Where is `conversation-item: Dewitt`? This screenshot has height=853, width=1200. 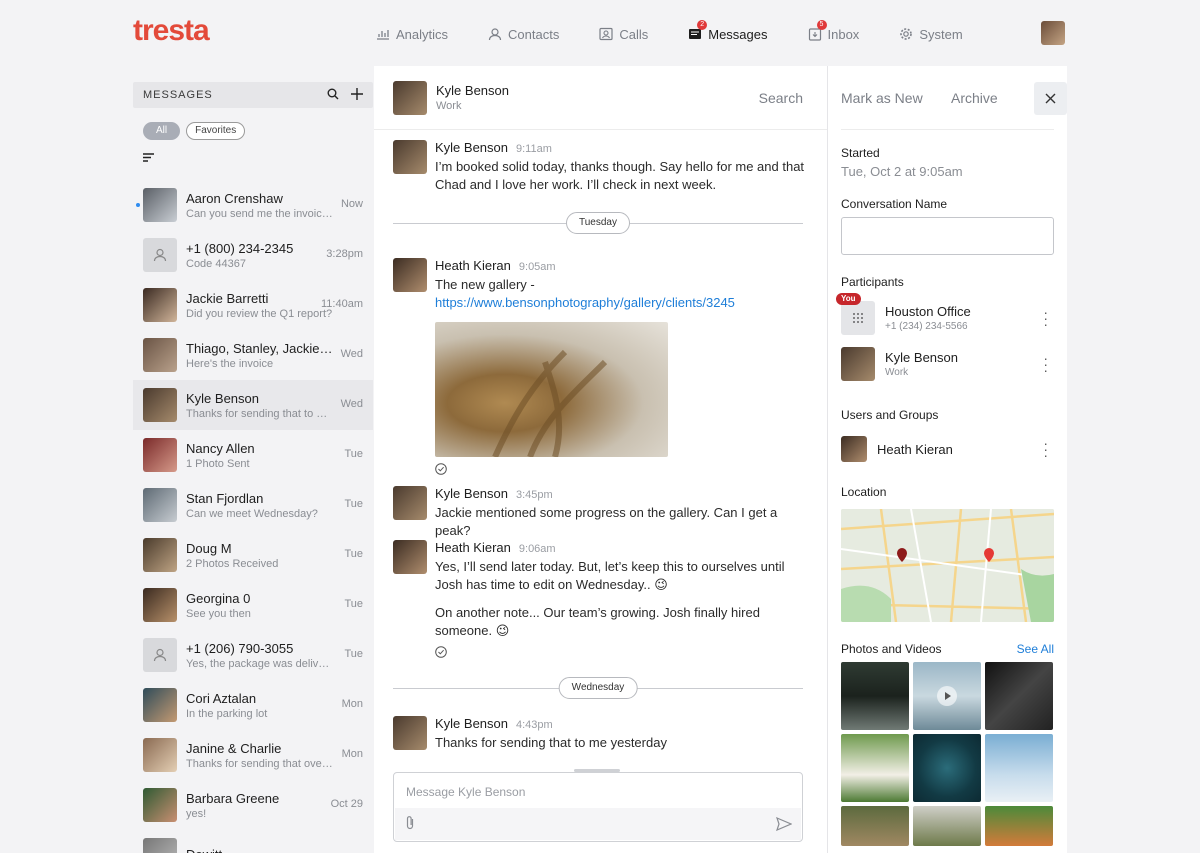 conversation-item: Dewitt is located at coordinates (253, 841).